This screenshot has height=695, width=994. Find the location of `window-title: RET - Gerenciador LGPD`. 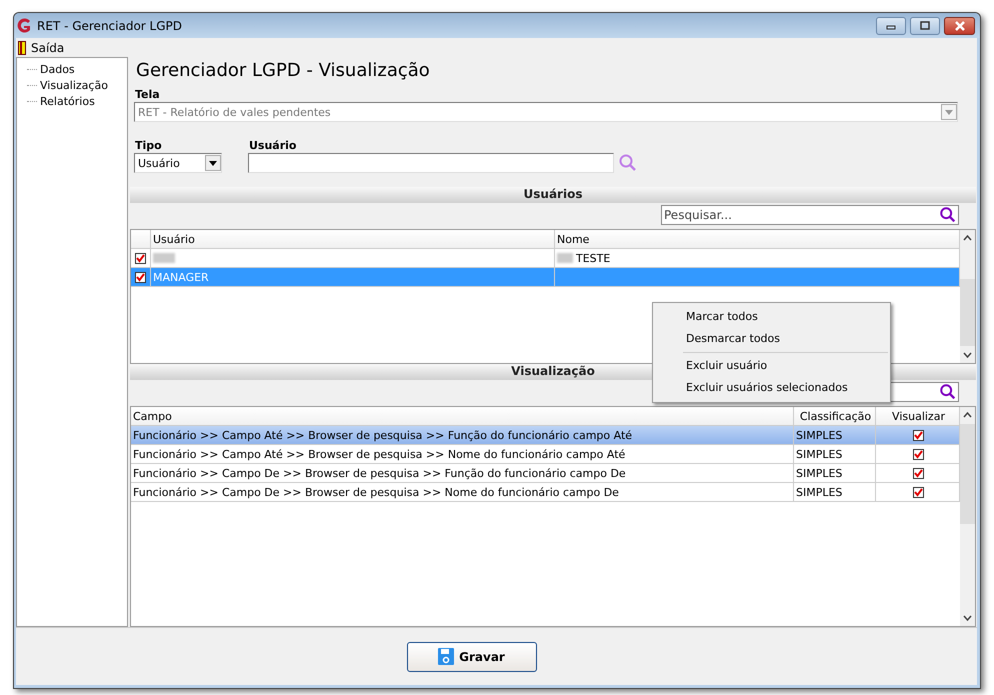

window-title: RET - Gerenciador LGPD is located at coordinates (110, 25).